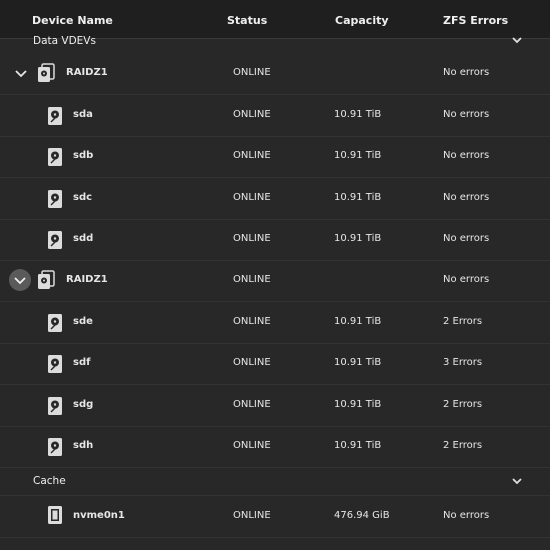 The width and height of the screenshot is (550, 550). I want to click on ssd-chip-icon, so click(55, 515).